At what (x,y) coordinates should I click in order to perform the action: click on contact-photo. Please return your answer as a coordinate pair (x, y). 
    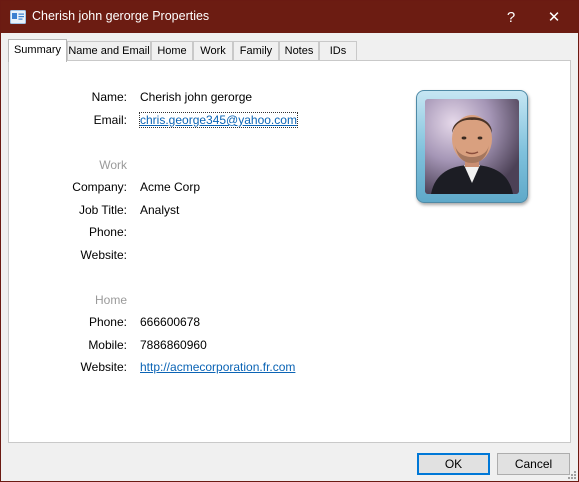
    Looking at the image, I should click on (472, 146).